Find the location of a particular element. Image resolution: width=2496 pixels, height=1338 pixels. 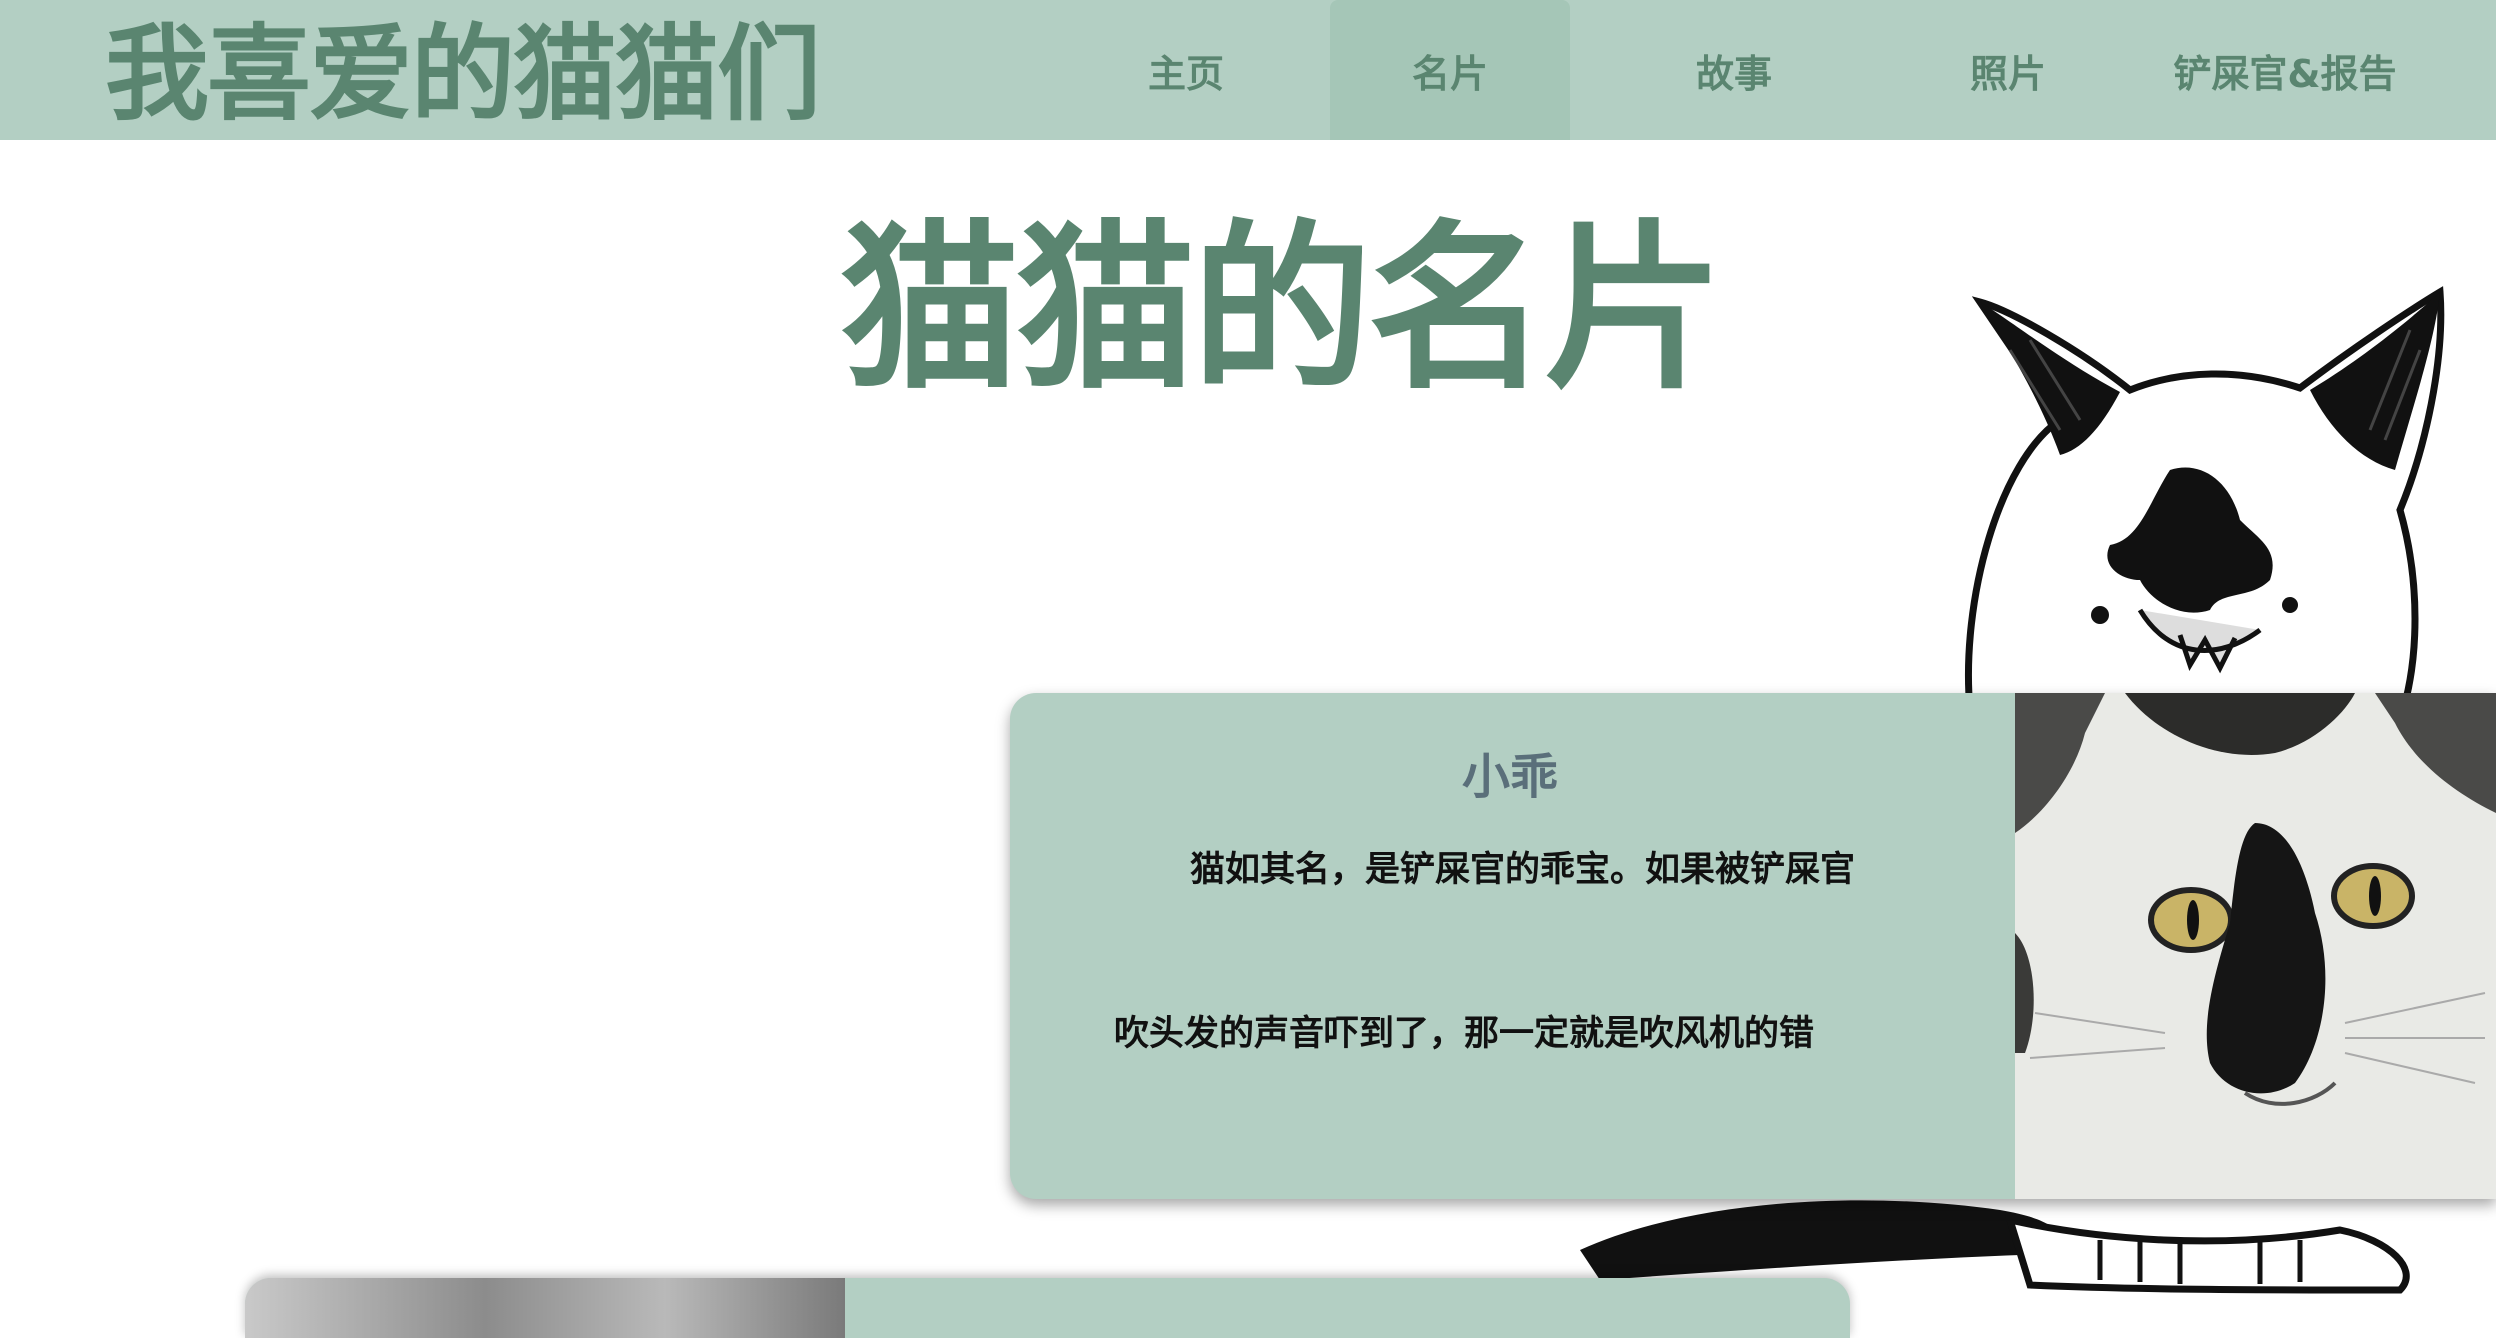

nav-cards: 名片 is located at coordinates (1450, 70).